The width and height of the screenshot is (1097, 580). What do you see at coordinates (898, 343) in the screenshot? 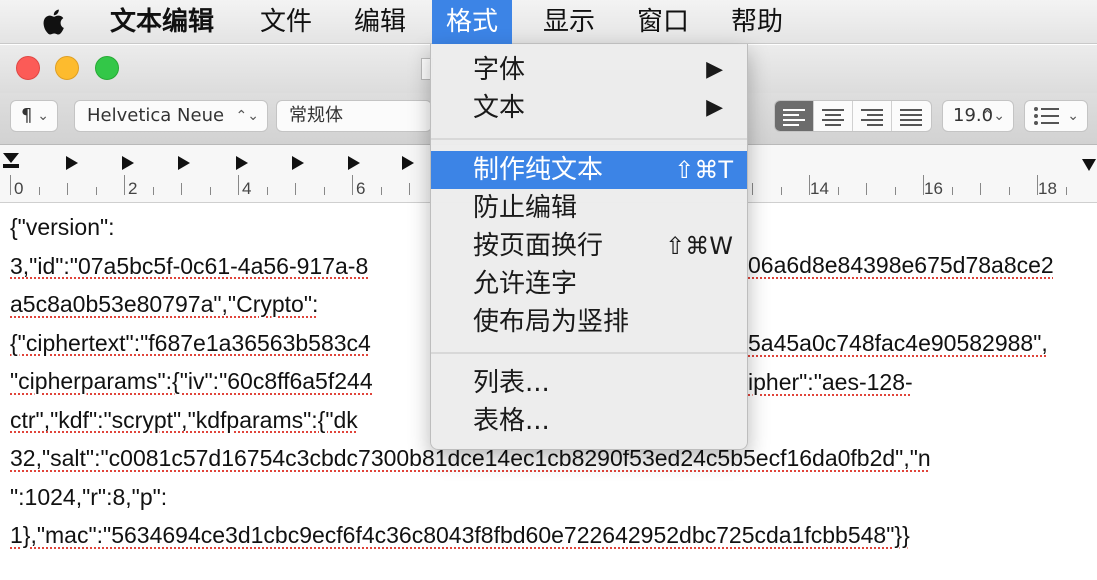
I see `text-fragment: 5a45a0c748fac4e90582988",` at bounding box center [898, 343].